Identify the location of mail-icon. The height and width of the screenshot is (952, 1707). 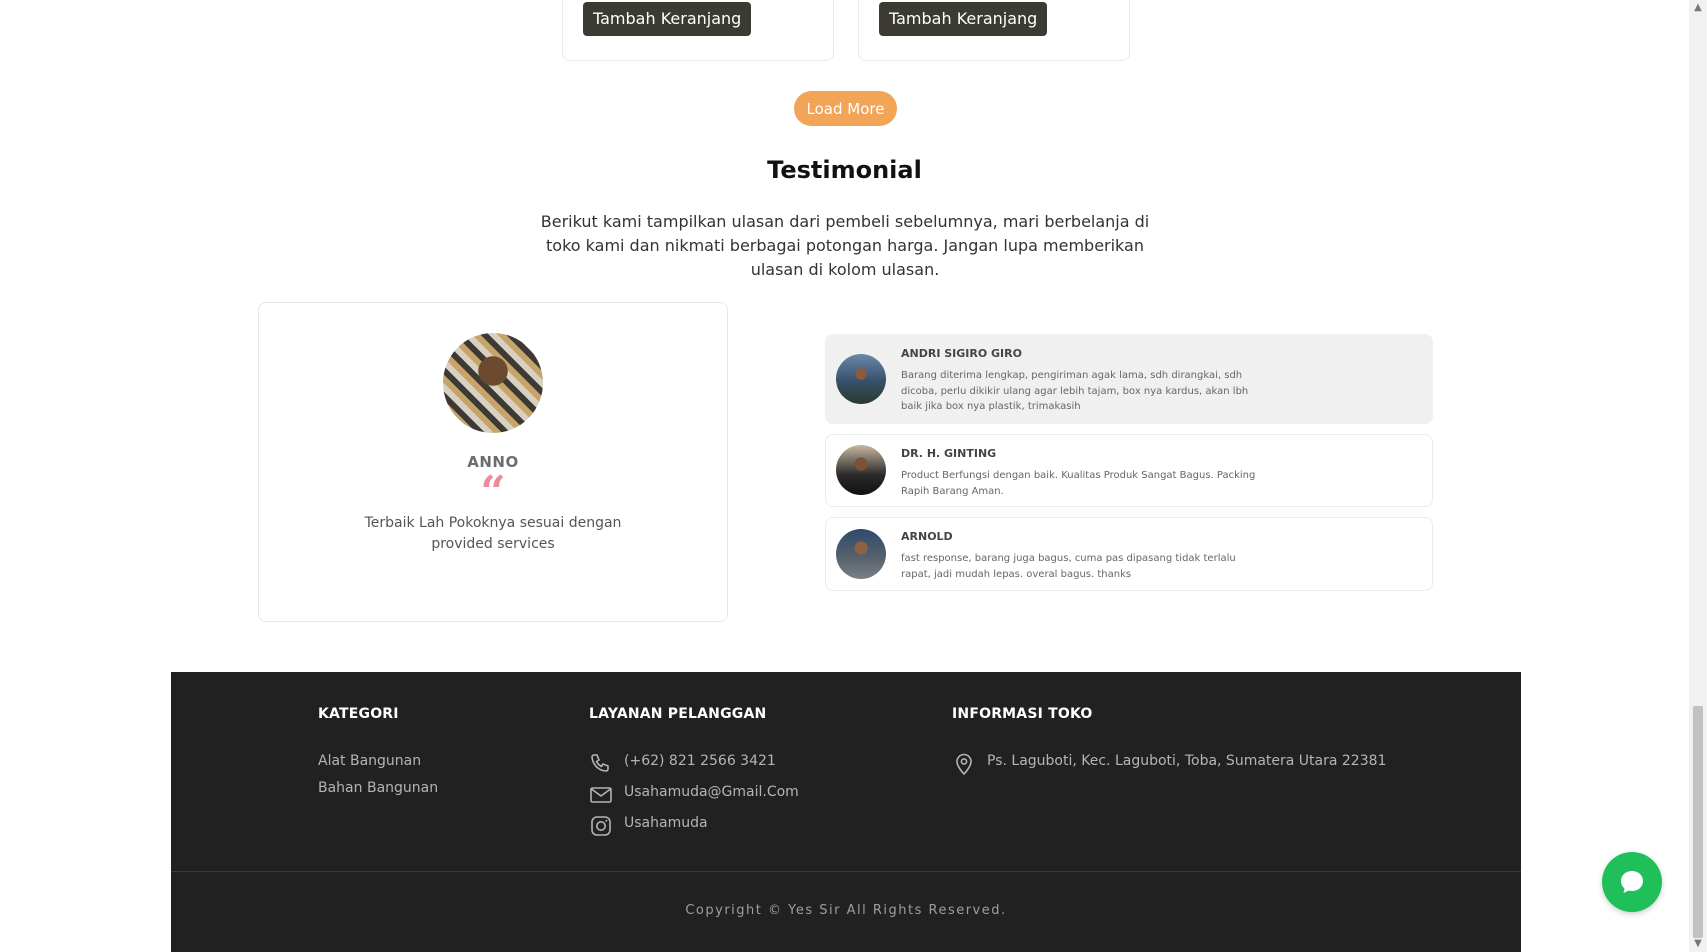
(601, 795).